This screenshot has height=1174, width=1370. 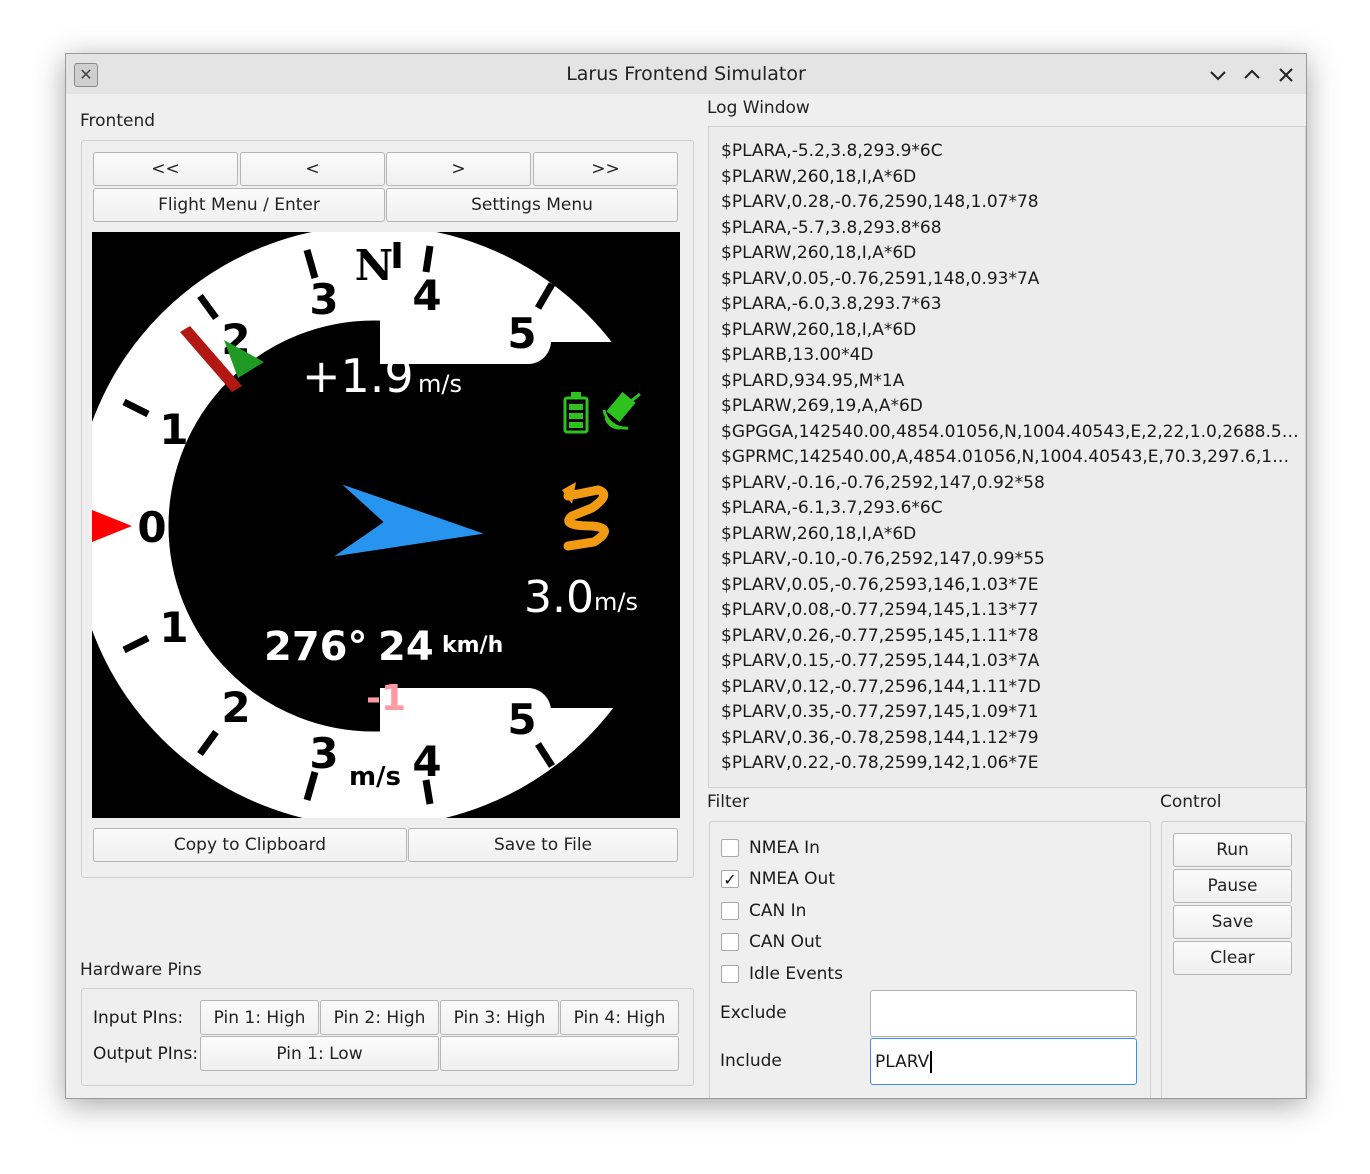 What do you see at coordinates (543, 845) in the screenshot?
I see `save-to-file-button: Save to File` at bounding box center [543, 845].